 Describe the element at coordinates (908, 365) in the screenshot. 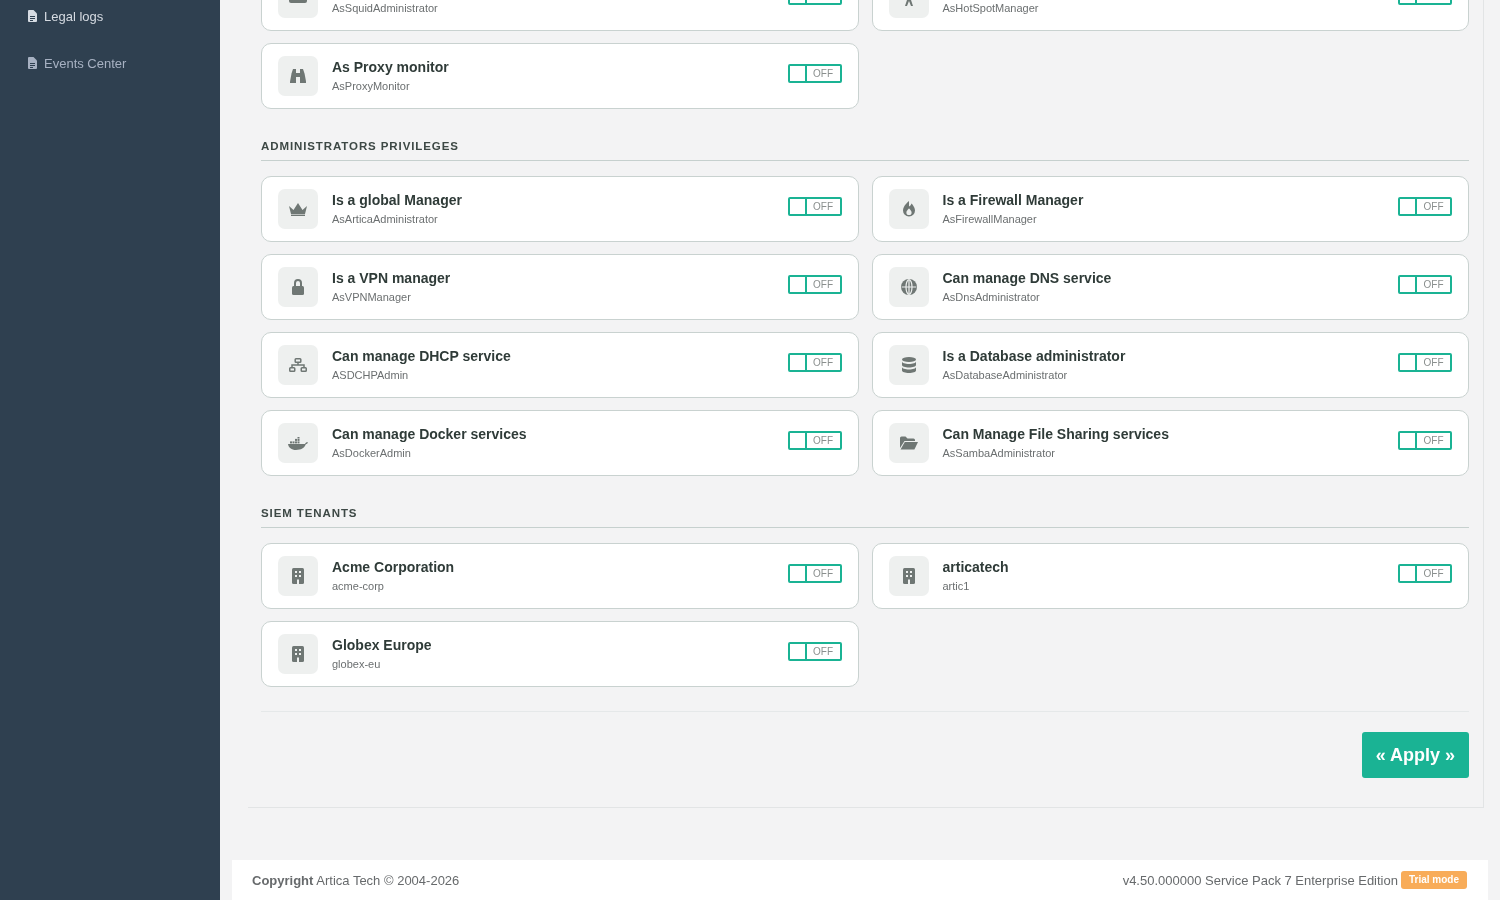

I see `database-icon` at that location.